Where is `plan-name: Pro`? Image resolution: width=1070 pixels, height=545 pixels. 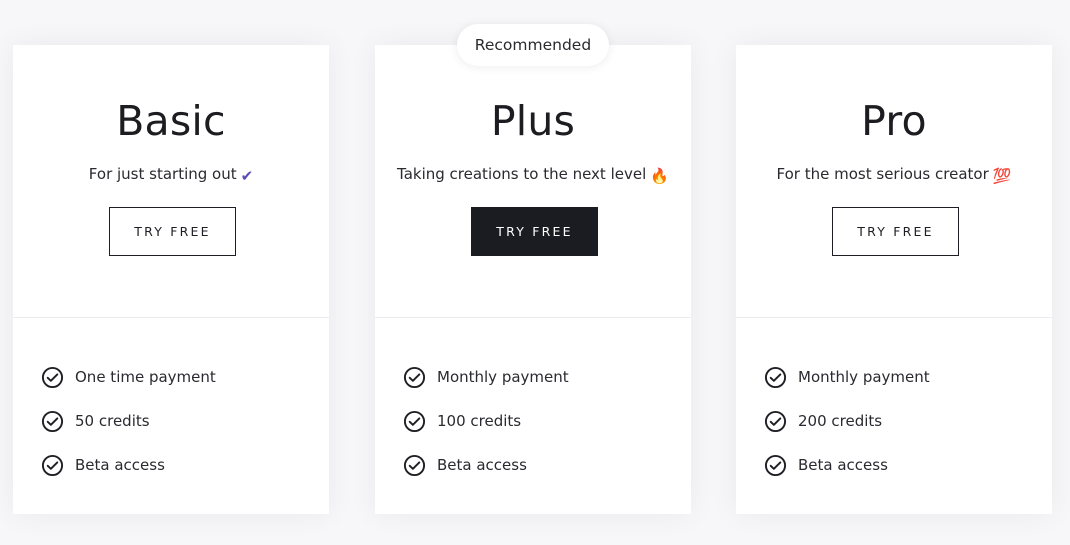
plan-name: Pro is located at coordinates (894, 121).